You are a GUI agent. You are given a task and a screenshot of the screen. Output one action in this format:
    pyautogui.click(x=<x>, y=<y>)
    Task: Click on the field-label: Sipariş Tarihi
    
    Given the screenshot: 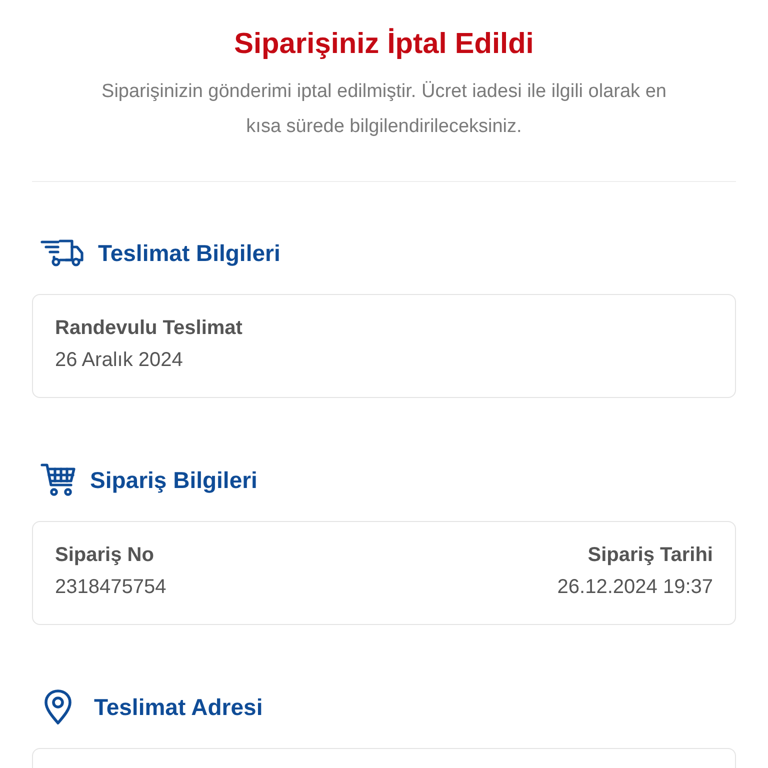 What is the action you would take?
    pyautogui.click(x=650, y=555)
    